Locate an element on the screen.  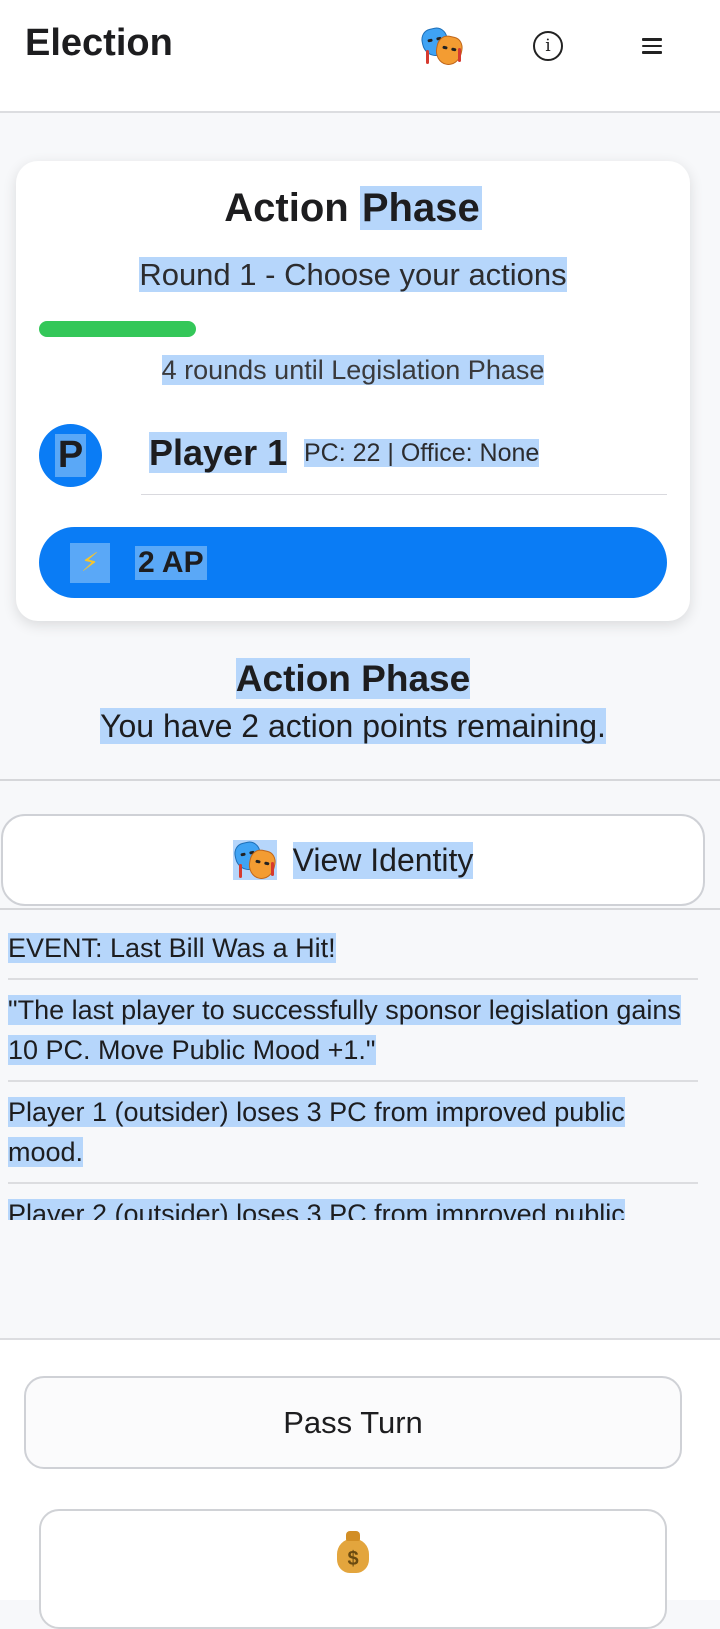
player-avatar: P is located at coordinates (70, 455).